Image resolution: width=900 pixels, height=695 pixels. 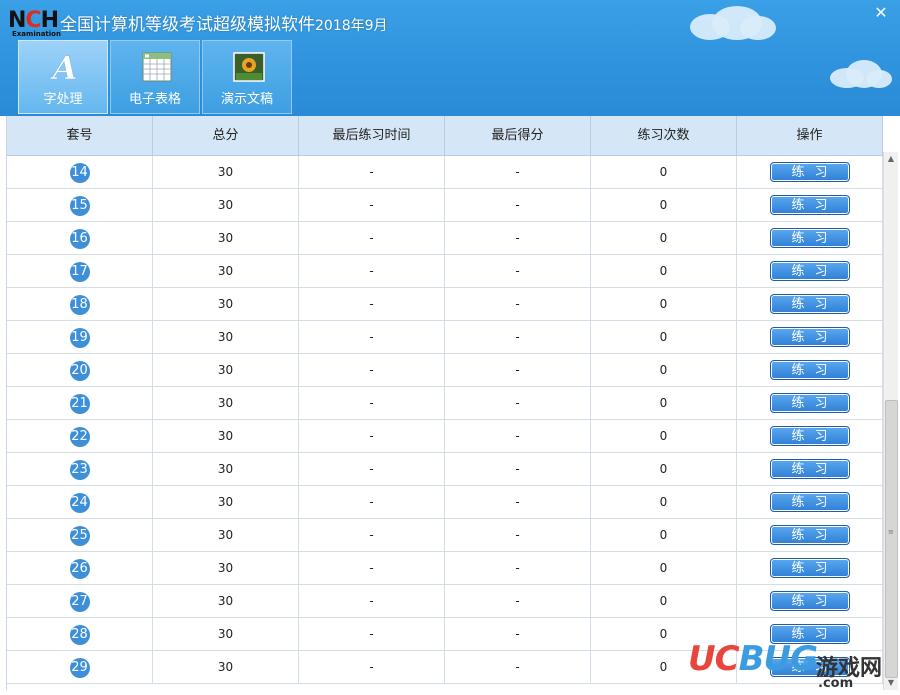 I want to click on set-number-badge: 22, so click(x=79, y=437).